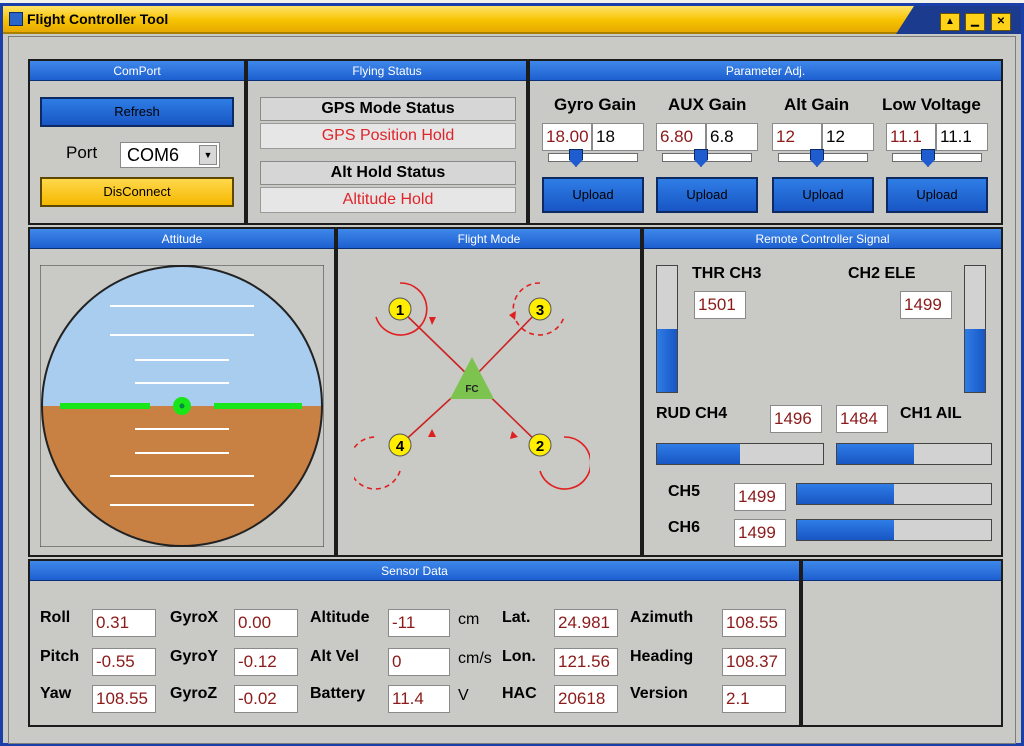  I want to click on param-label: Gyro Gain, so click(595, 104).